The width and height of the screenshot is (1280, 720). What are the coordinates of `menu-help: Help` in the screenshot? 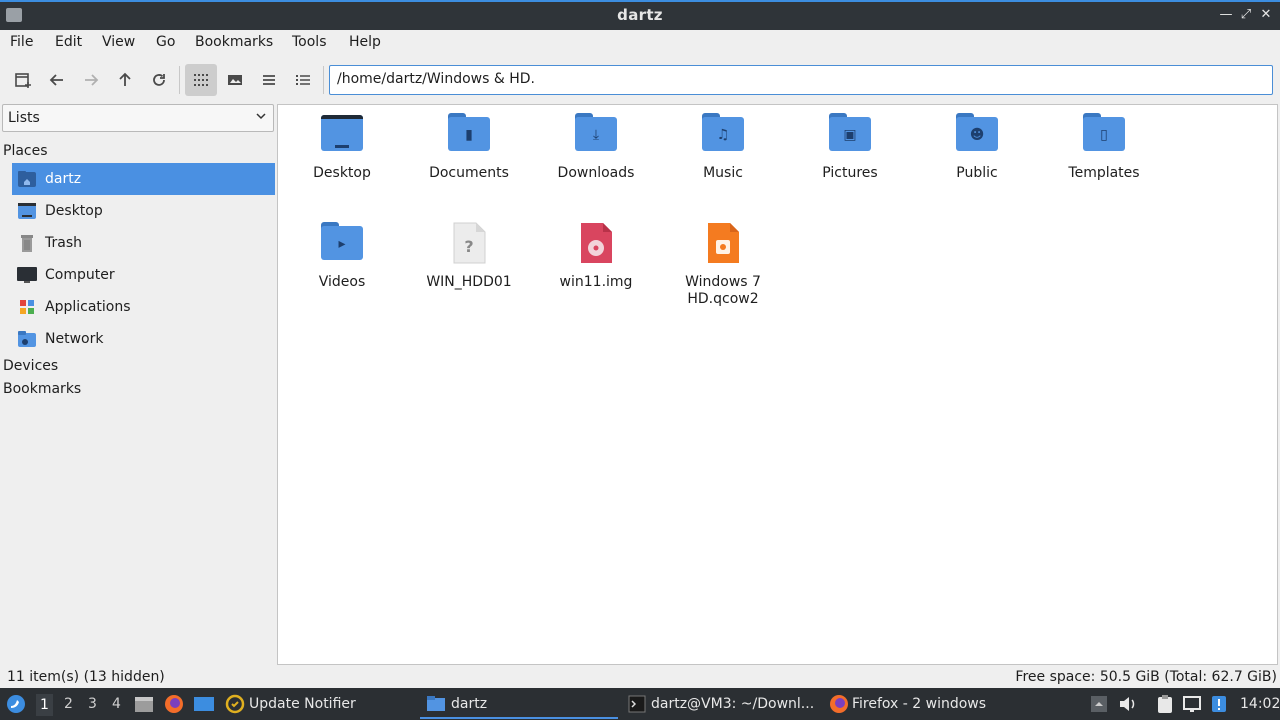 It's located at (365, 42).